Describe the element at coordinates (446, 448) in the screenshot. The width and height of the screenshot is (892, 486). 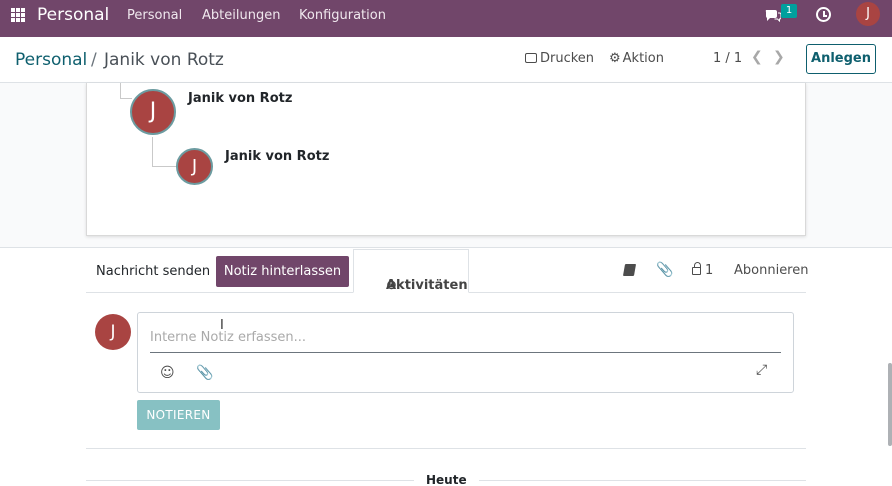
I see `divider` at that location.